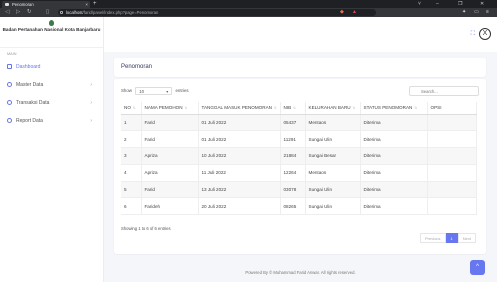  I want to click on cell-tanggal: 10 Juli 2022, so click(239, 156).